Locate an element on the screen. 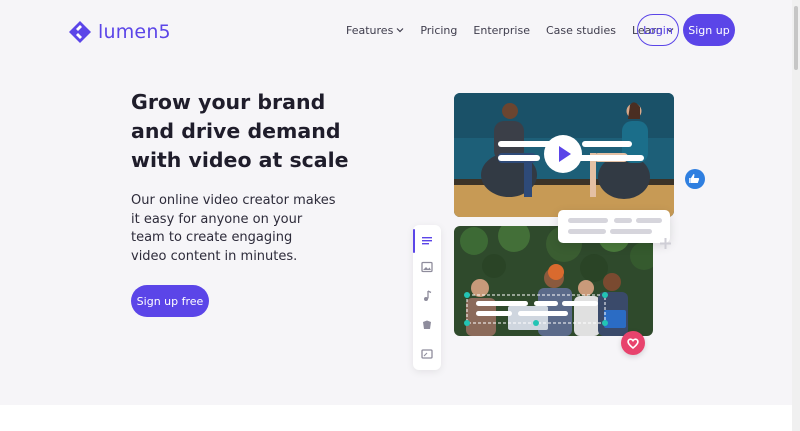 This screenshot has width=800, height=431. subtext-line: it easy for anyone on your is located at coordinates (217, 219).